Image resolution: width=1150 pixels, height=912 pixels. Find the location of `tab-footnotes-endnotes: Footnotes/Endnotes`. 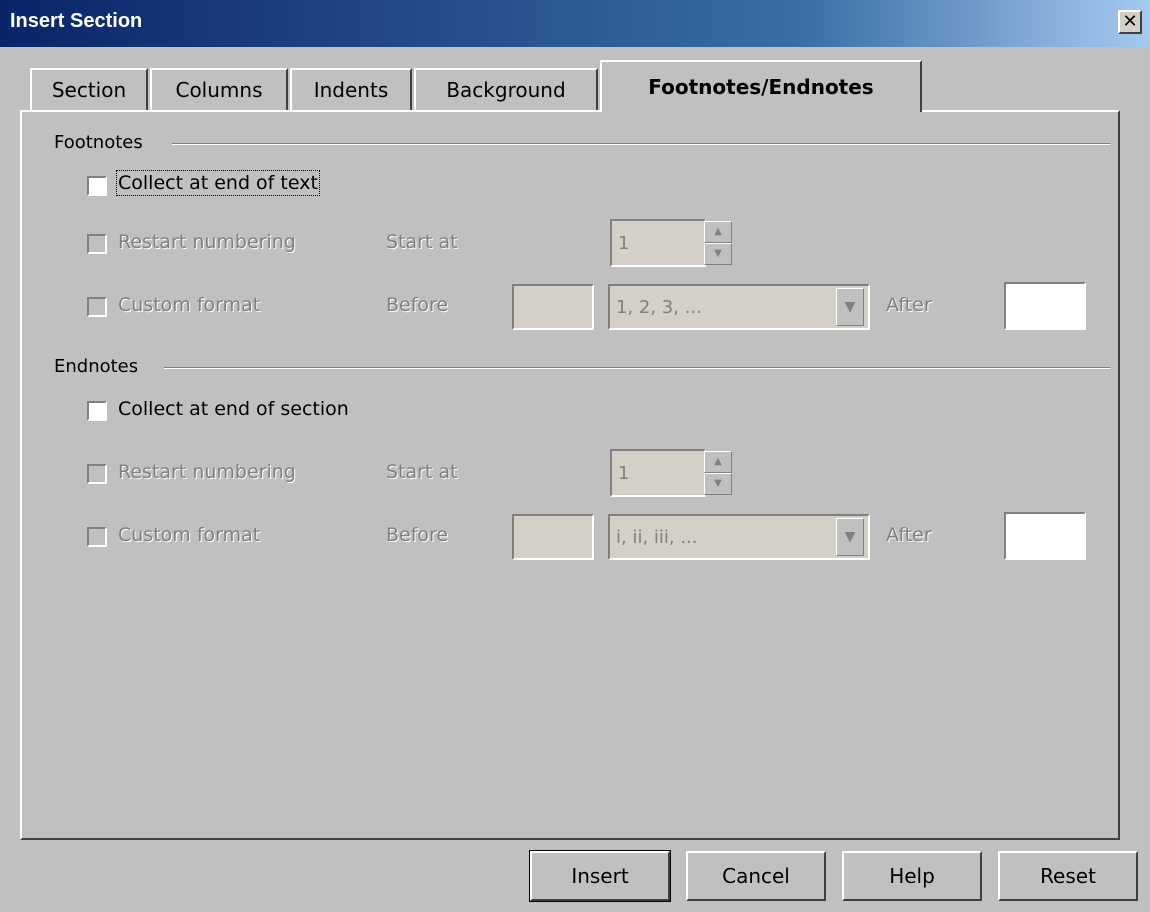

tab-footnotes-endnotes: Footnotes/Endnotes is located at coordinates (761, 86).